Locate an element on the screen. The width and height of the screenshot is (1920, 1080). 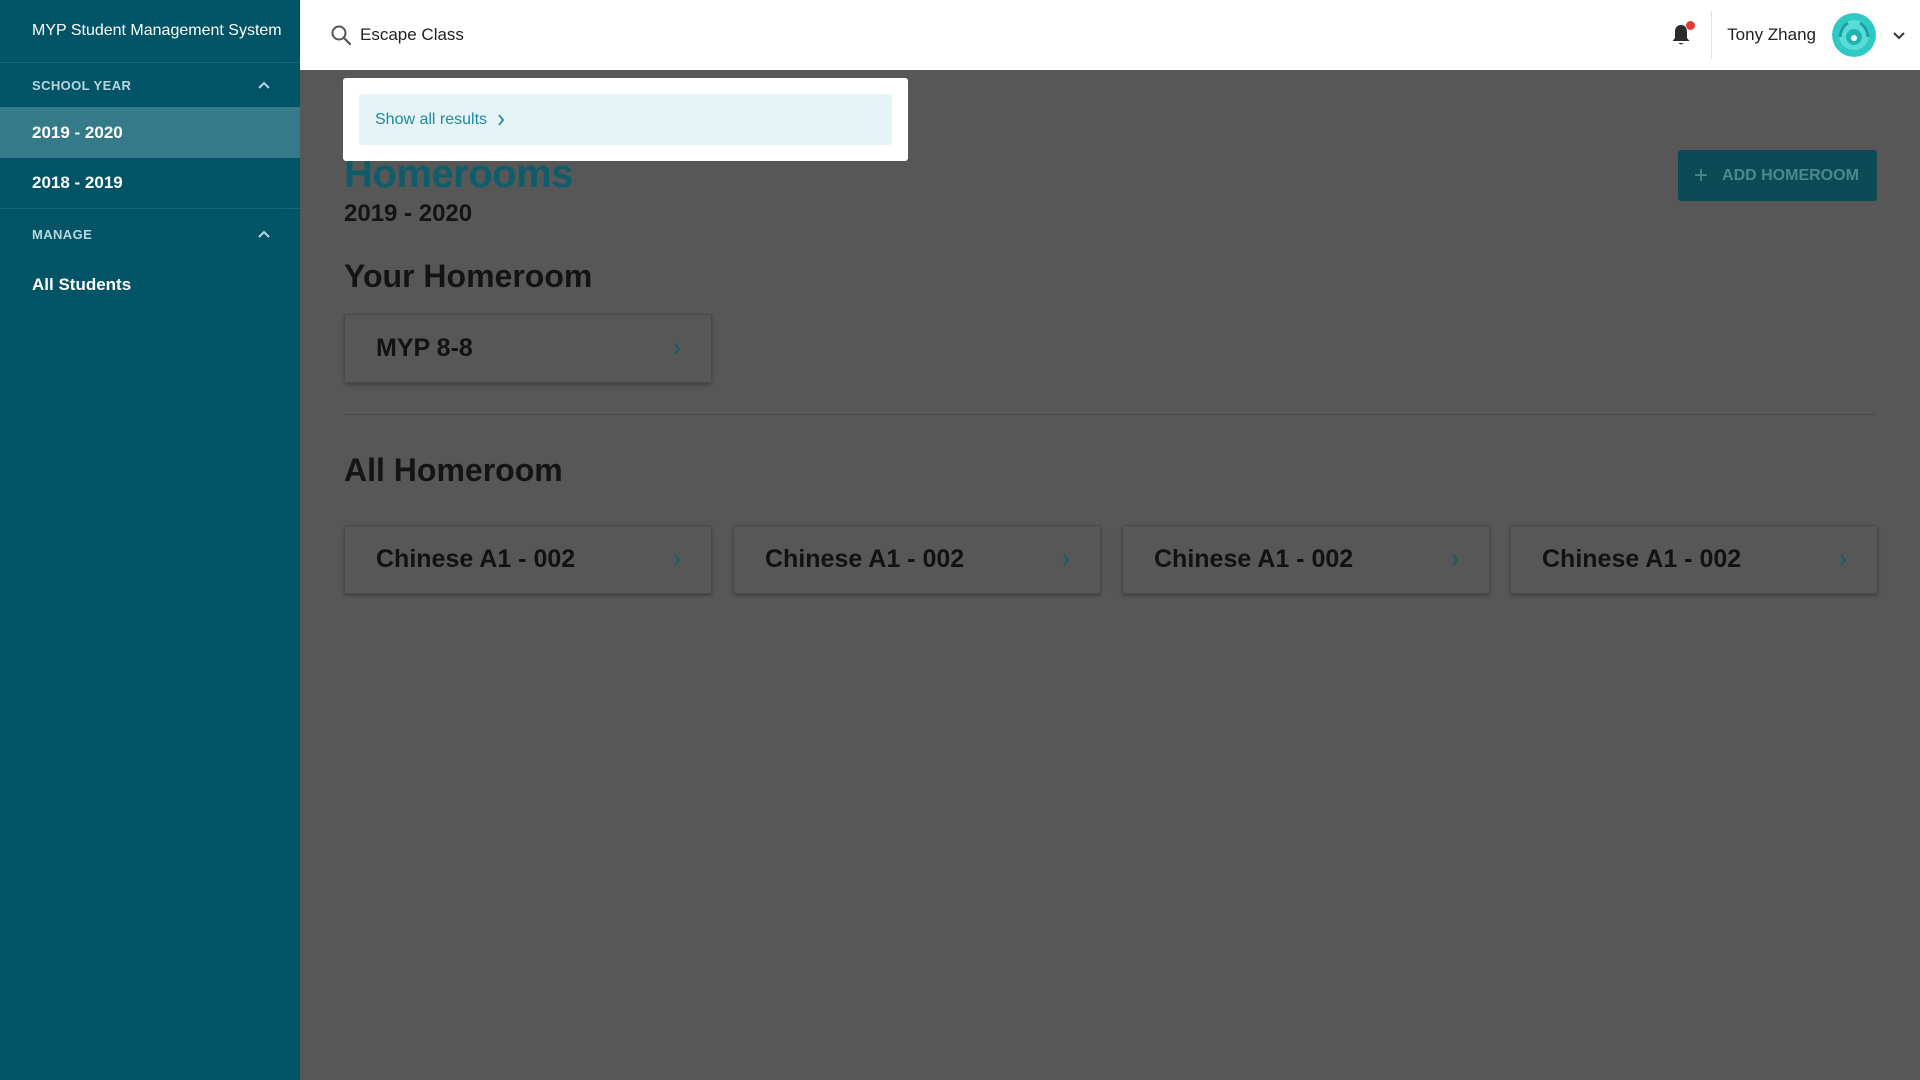
show-all-results-link: Show all results is located at coordinates (625, 119).